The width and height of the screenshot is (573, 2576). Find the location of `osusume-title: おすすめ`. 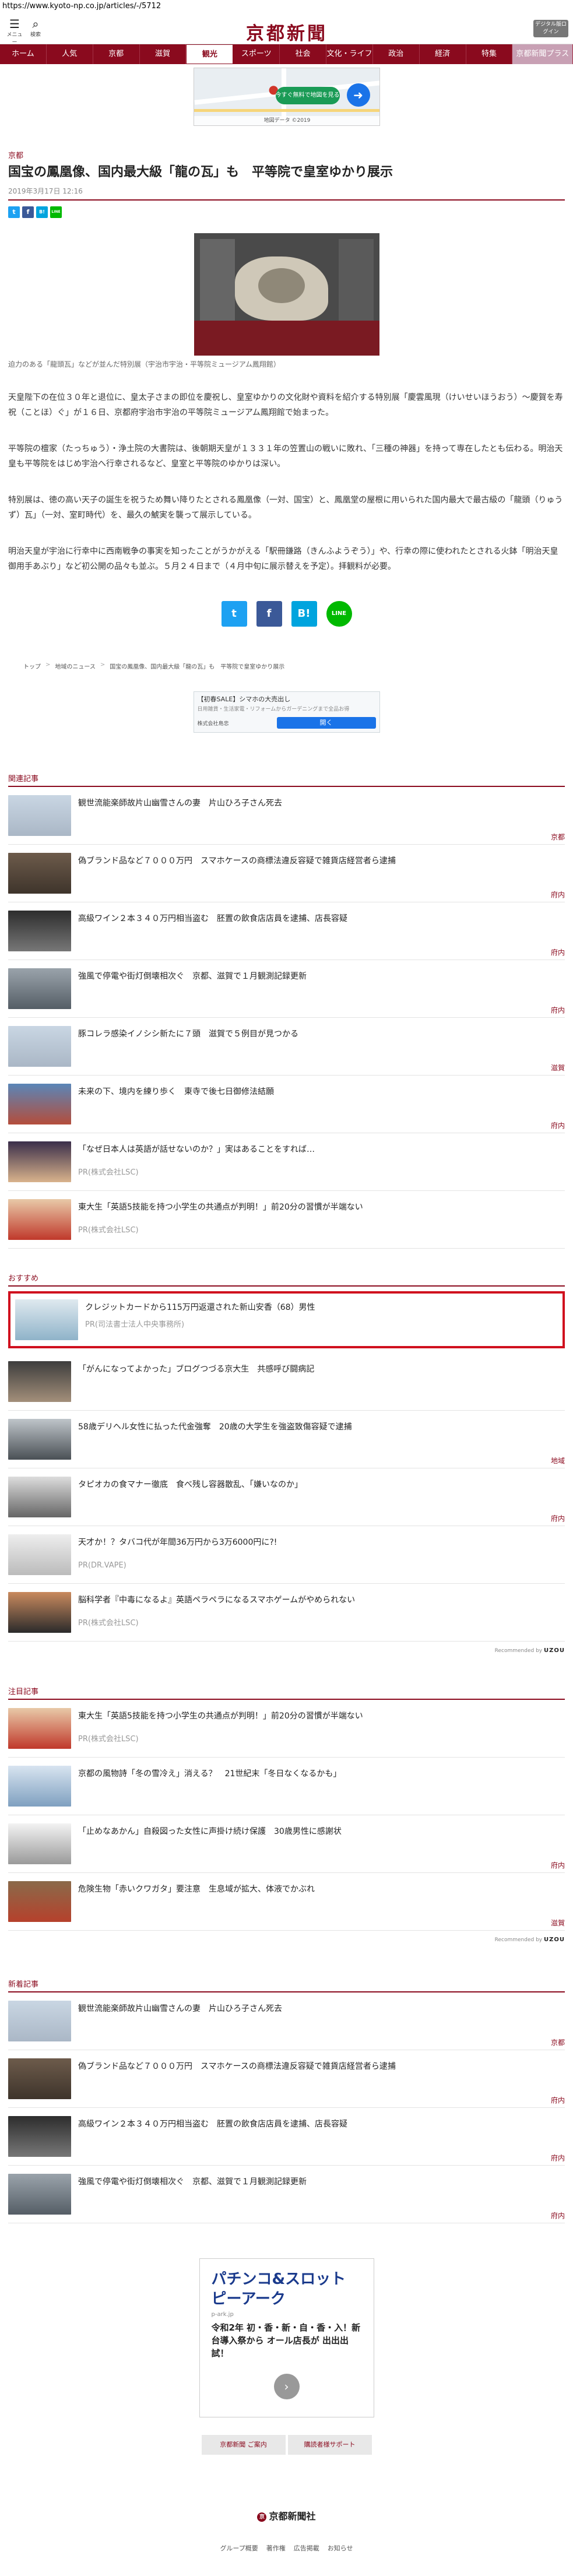

osusume-title: おすすめ is located at coordinates (23, 1278).